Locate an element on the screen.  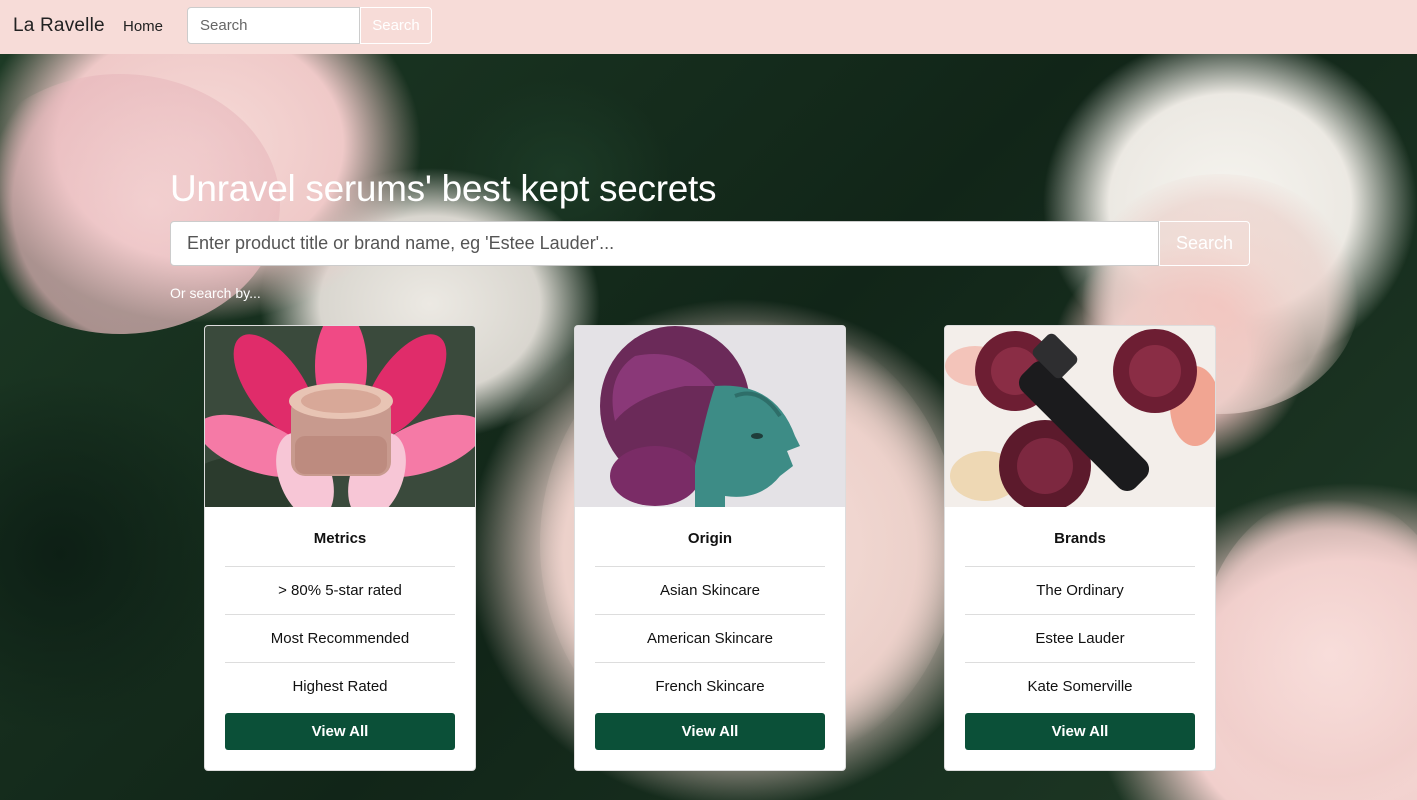
rose-decoration is located at coordinates (1308, 647).